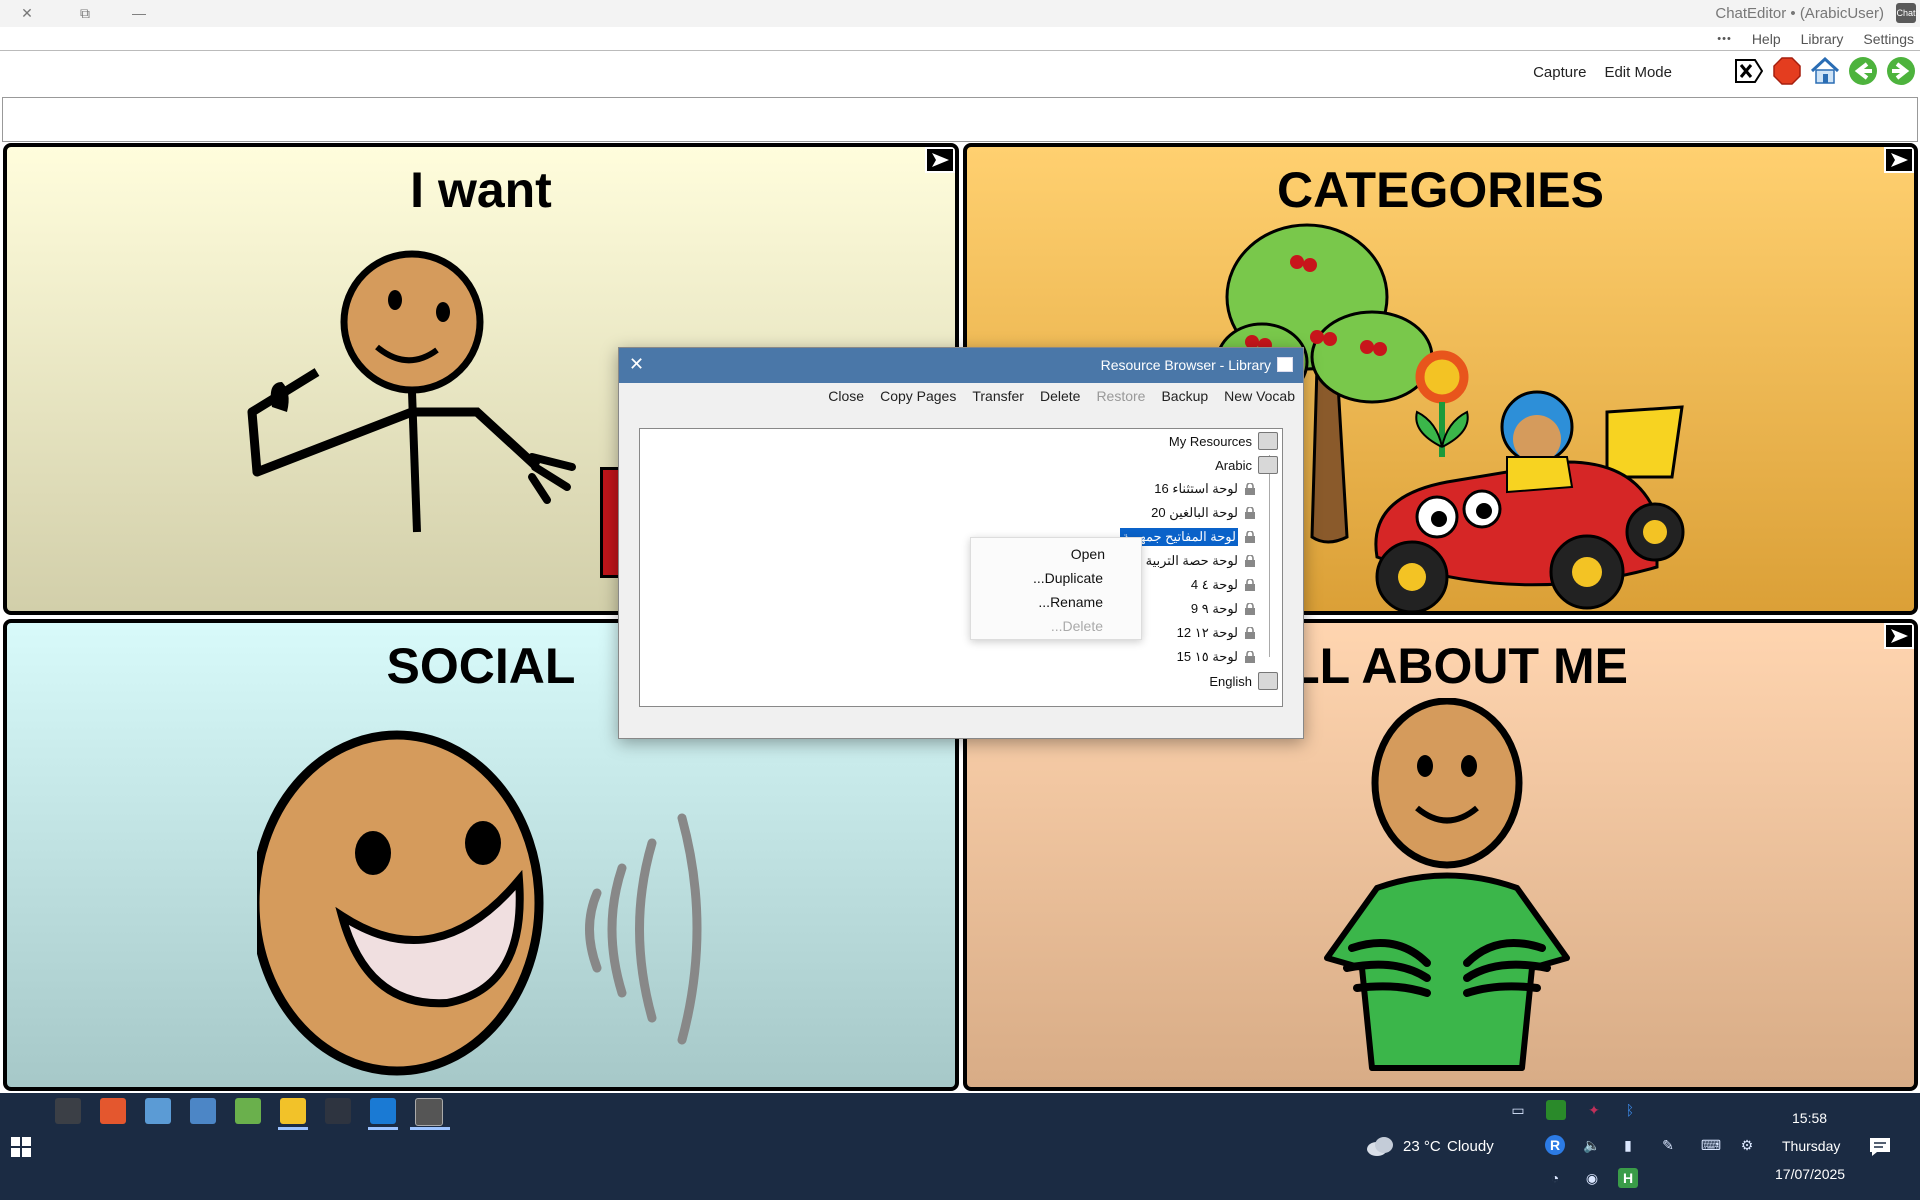  I want to click on clock-time: 15:58, so click(1809, 1118).